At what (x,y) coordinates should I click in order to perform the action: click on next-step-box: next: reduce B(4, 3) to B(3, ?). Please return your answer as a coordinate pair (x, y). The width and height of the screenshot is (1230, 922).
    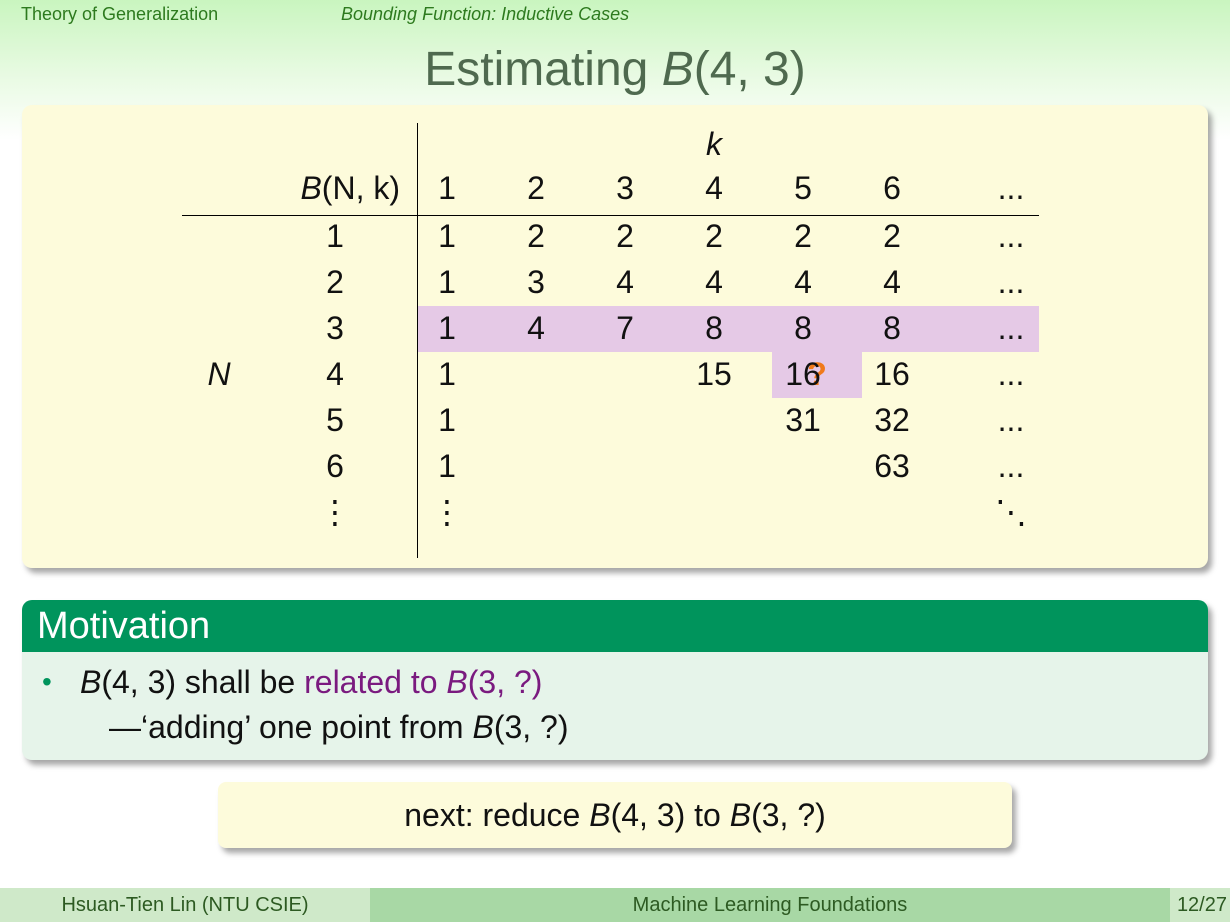
    Looking at the image, I should click on (615, 815).